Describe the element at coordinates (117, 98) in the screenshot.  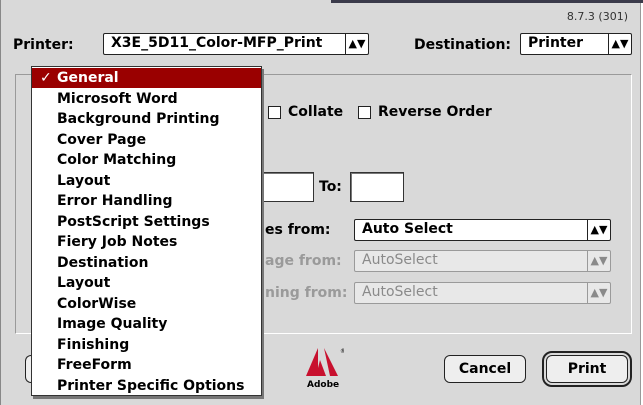
I see `menu-item-label: Microsoft Word` at that location.